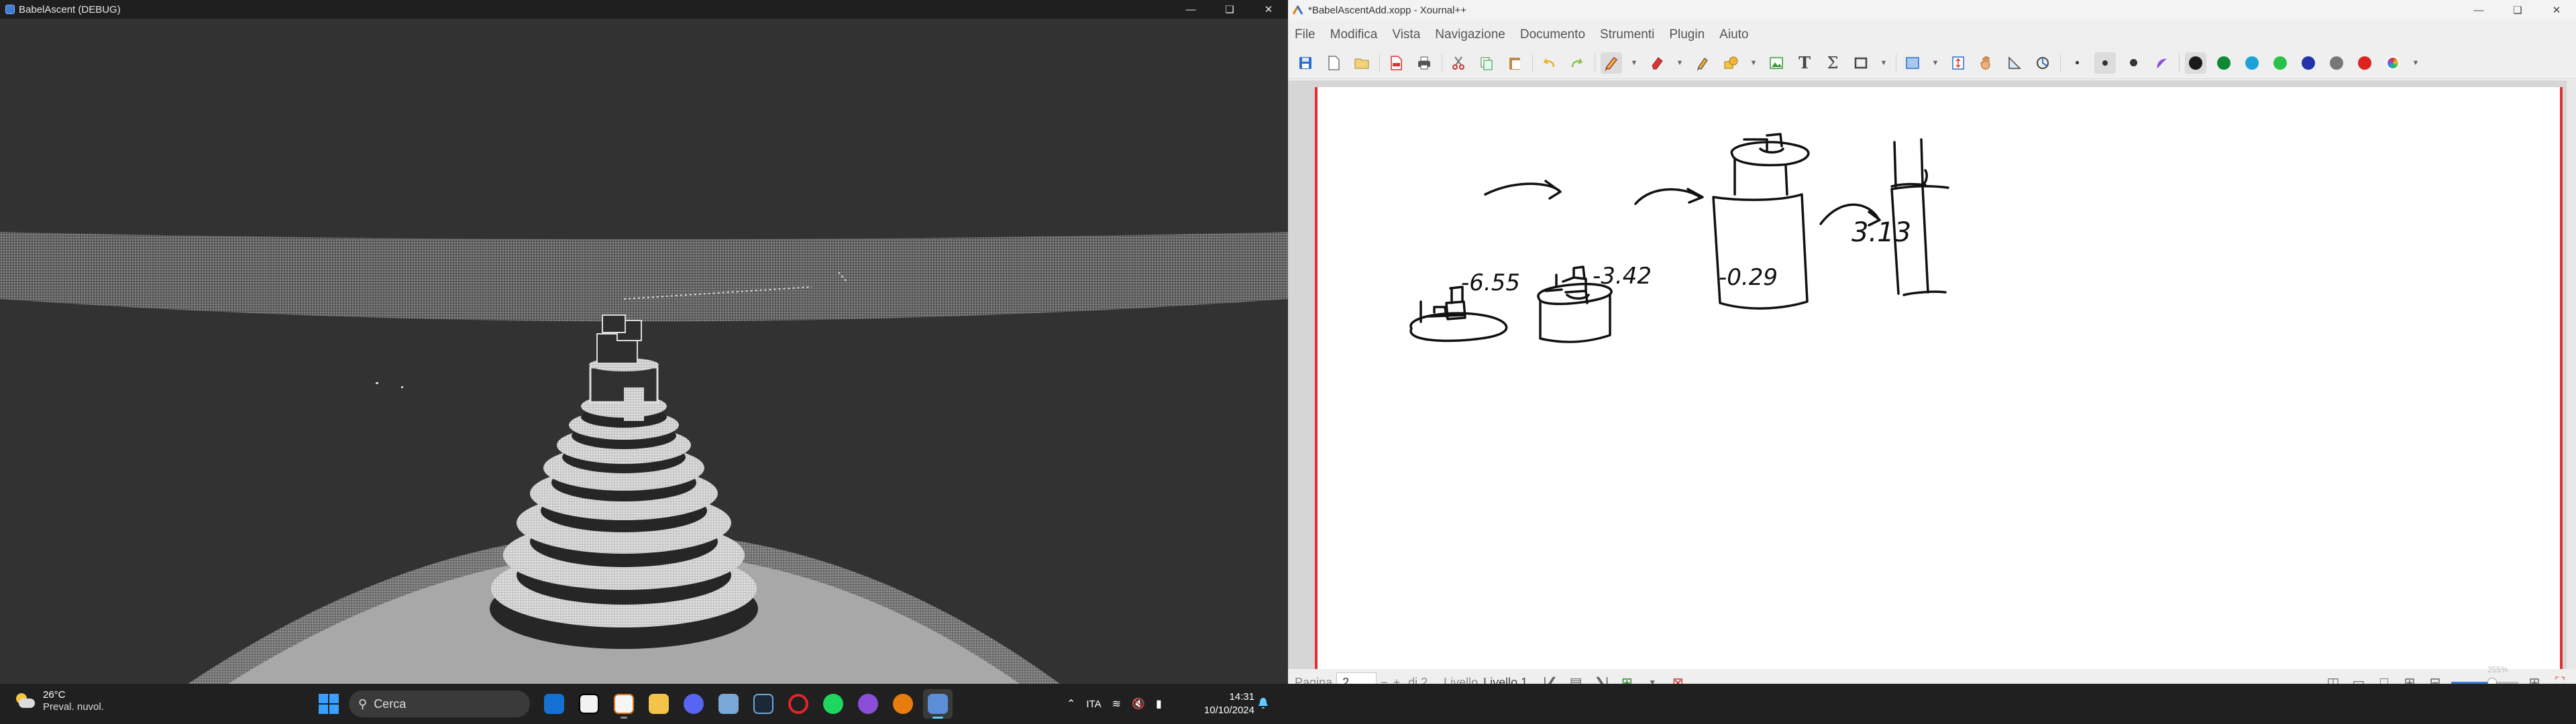  What do you see at coordinates (2336, 63) in the screenshot?
I see `color-gray-swatch` at bounding box center [2336, 63].